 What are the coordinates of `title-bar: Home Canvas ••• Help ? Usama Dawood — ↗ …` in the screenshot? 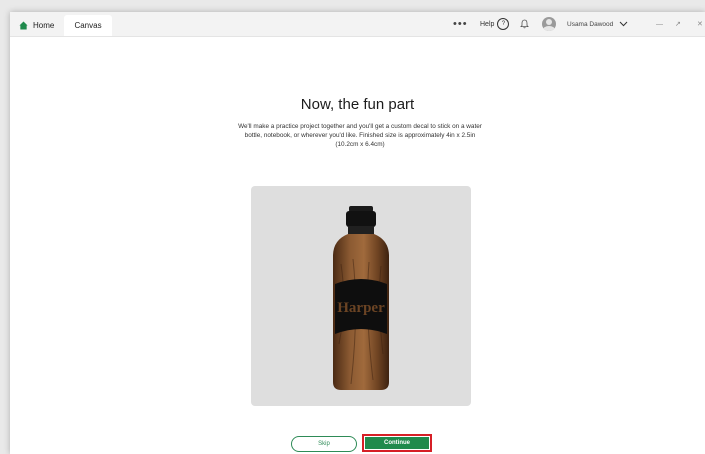 It's located at (357, 24).